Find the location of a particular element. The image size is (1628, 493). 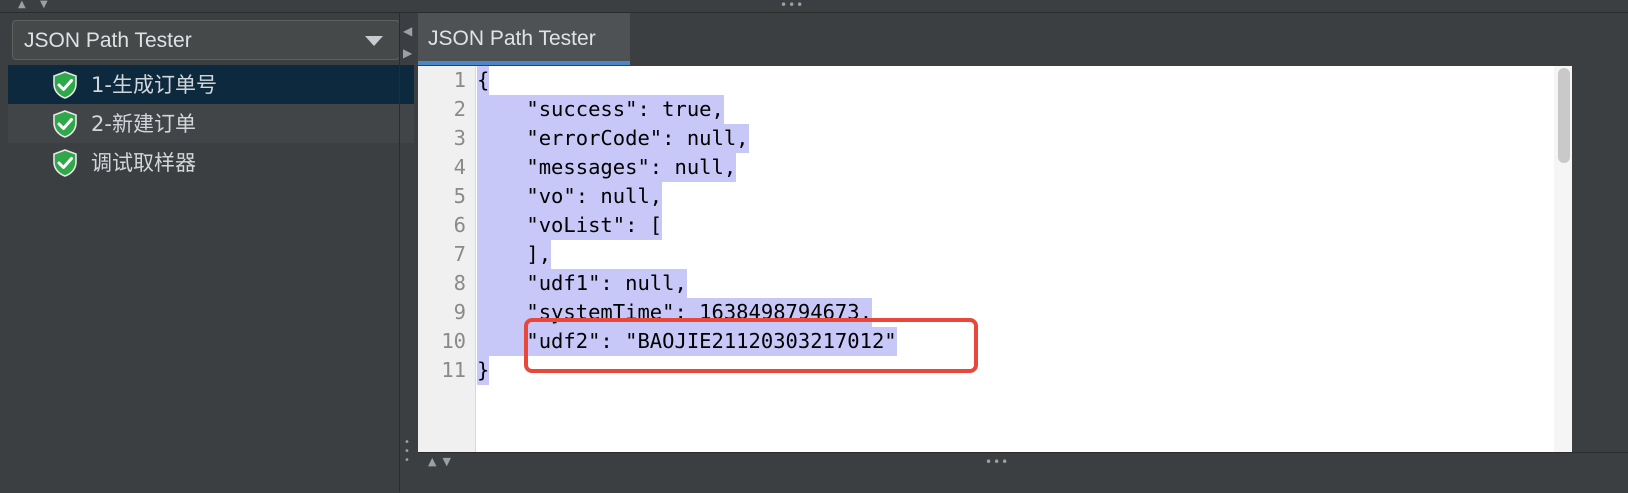

line-number: 1 is located at coordinates (459, 80).